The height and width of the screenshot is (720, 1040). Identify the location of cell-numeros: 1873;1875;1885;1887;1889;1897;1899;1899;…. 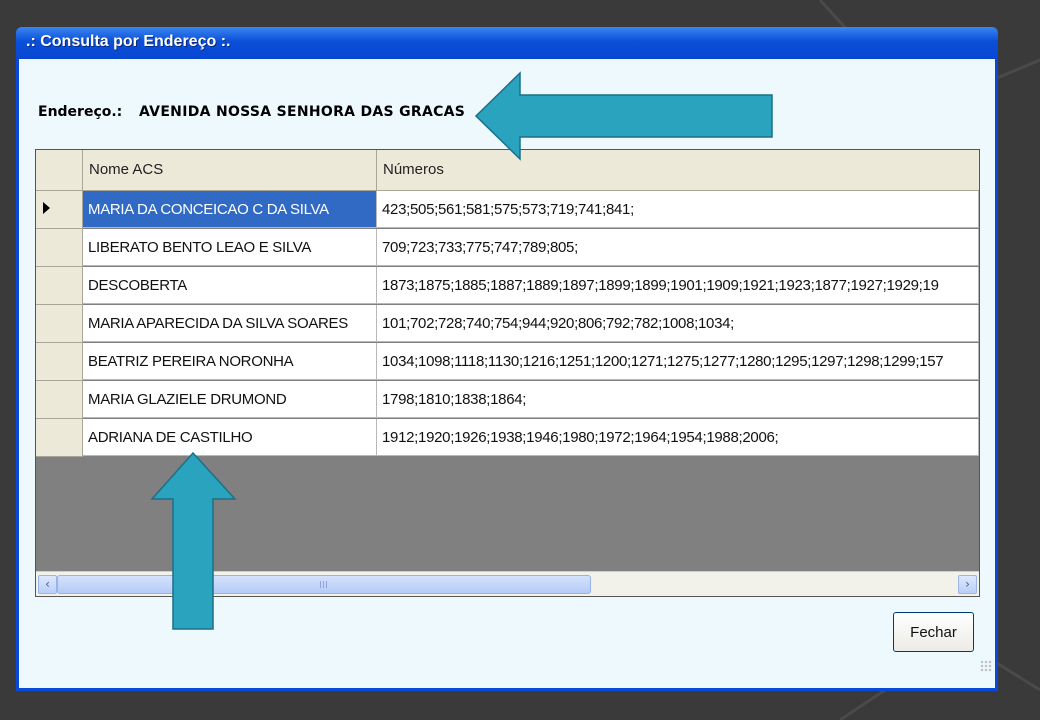
(678, 285).